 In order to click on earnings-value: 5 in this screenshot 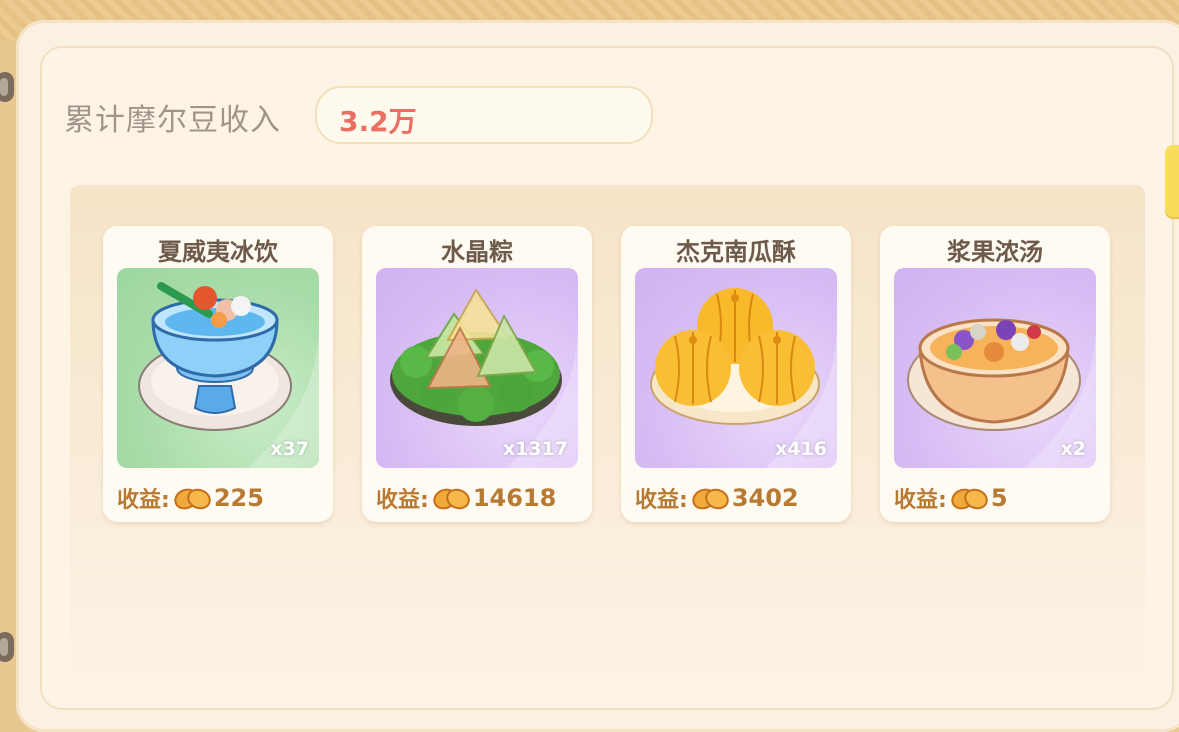, I will do `click(999, 498)`.